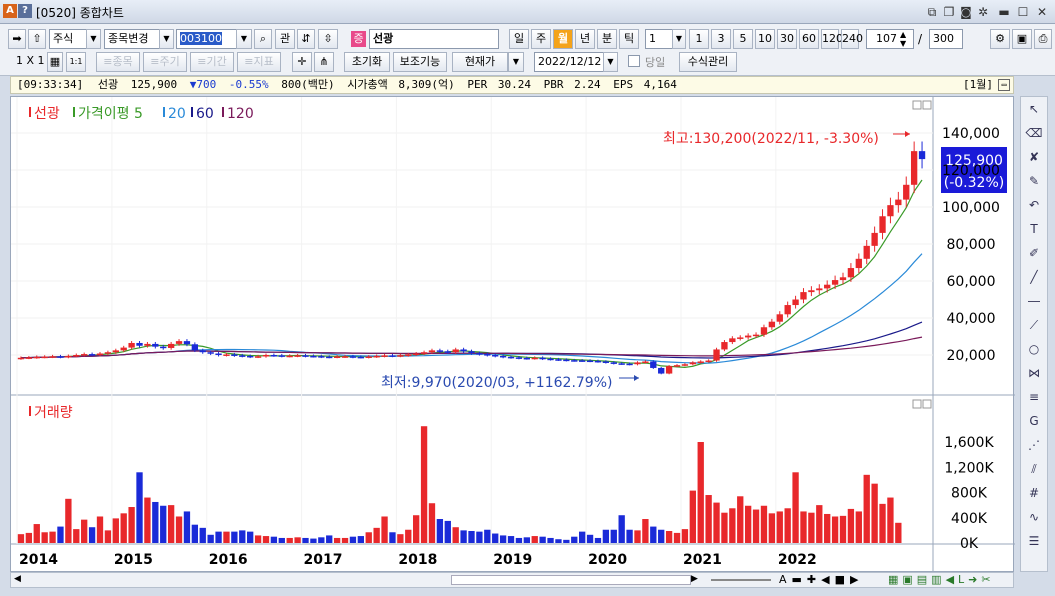  I want to click on quick-unit-1: 1, so click(699, 39).